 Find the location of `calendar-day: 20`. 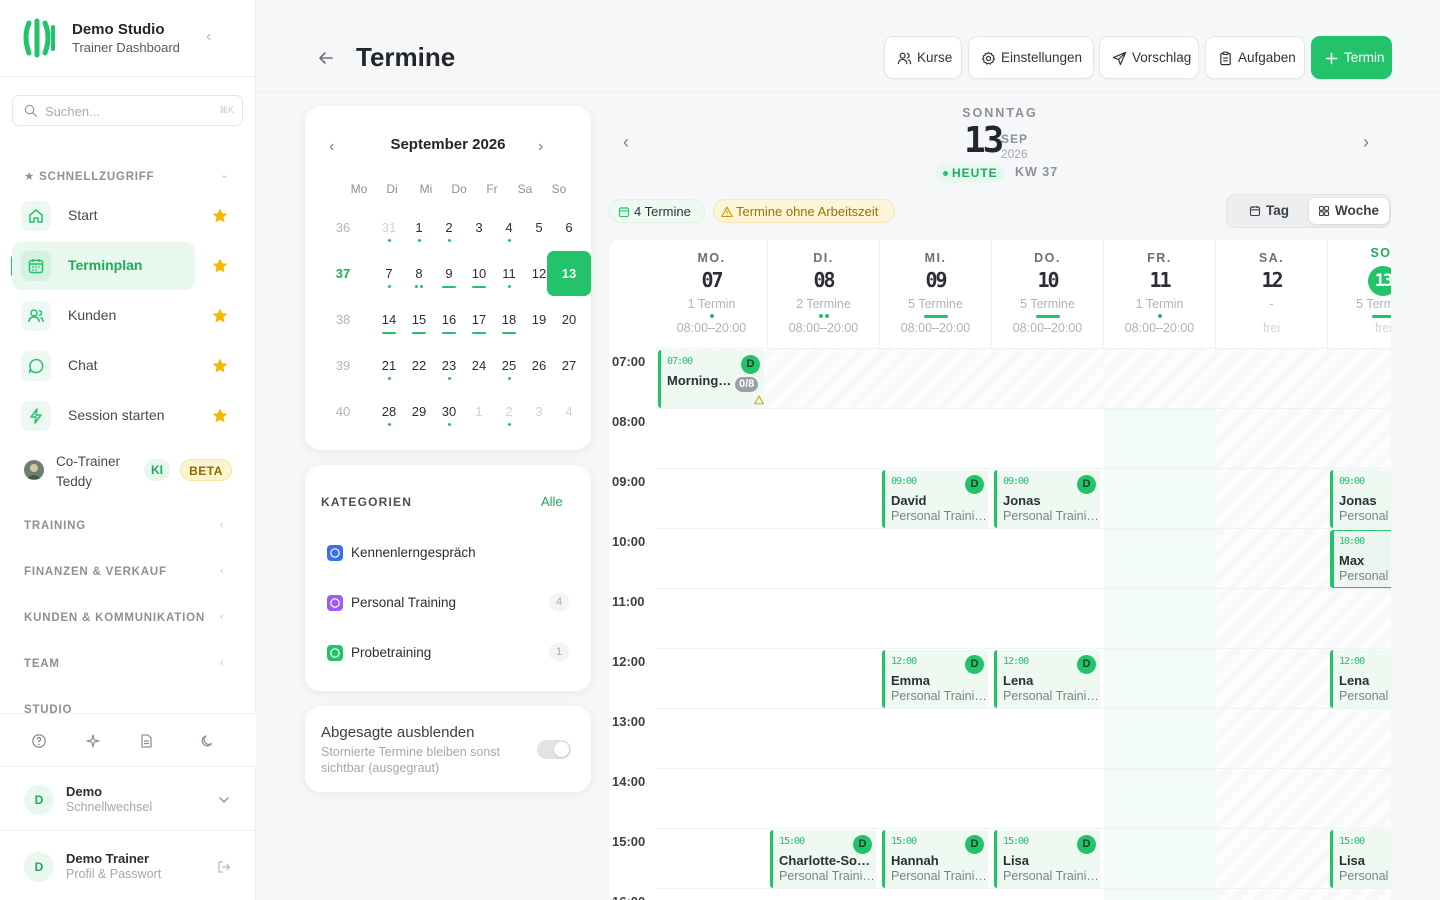

calendar-day: 20 is located at coordinates (569, 320).